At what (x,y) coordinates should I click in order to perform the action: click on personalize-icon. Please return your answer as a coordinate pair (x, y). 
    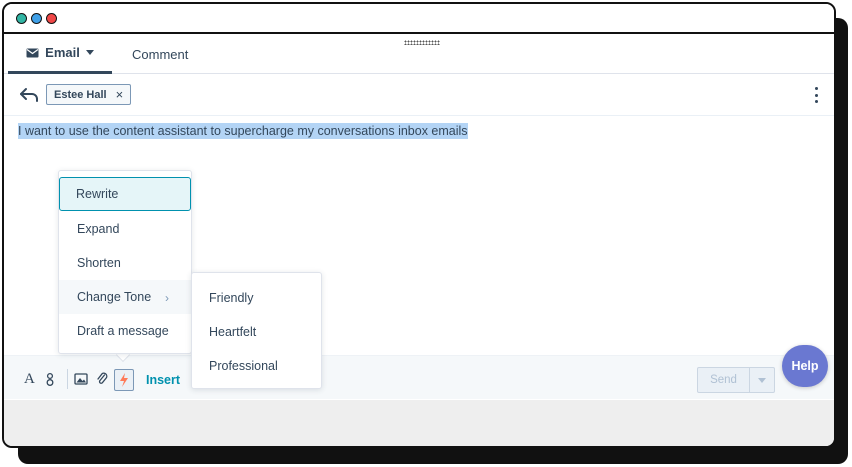
    Looking at the image, I should click on (50, 379).